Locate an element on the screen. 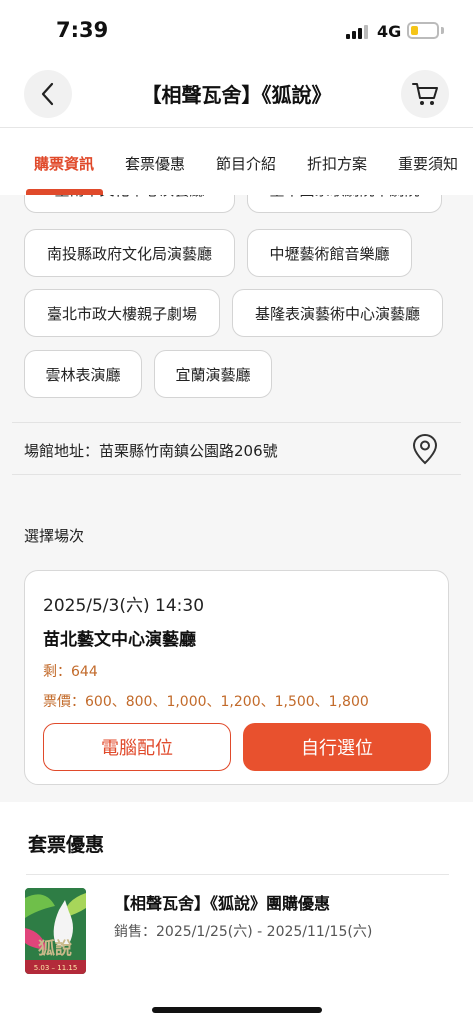 This screenshot has height=1024, width=473. cart-icon is located at coordinates (425, 94).